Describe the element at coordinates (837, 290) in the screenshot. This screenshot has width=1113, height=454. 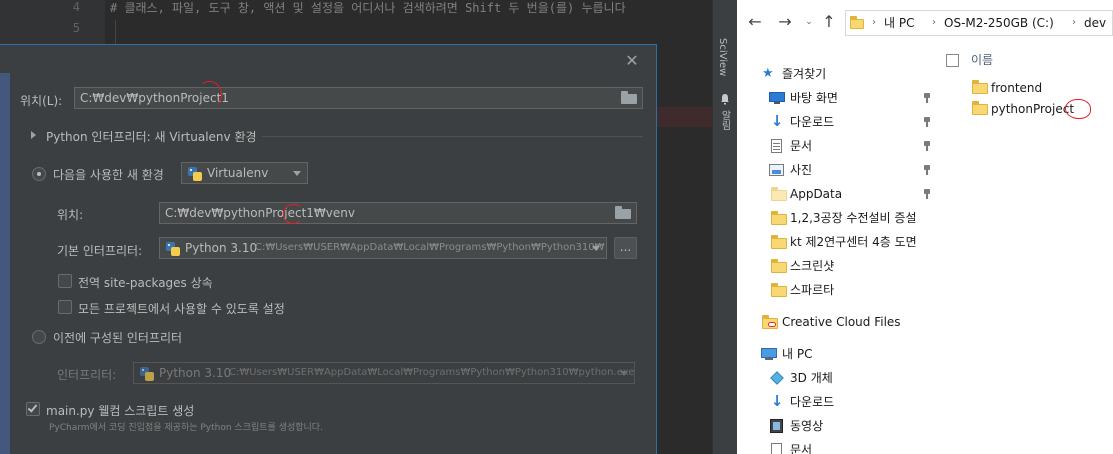
I see `nav-item-sparta: 스파르타` at that location.